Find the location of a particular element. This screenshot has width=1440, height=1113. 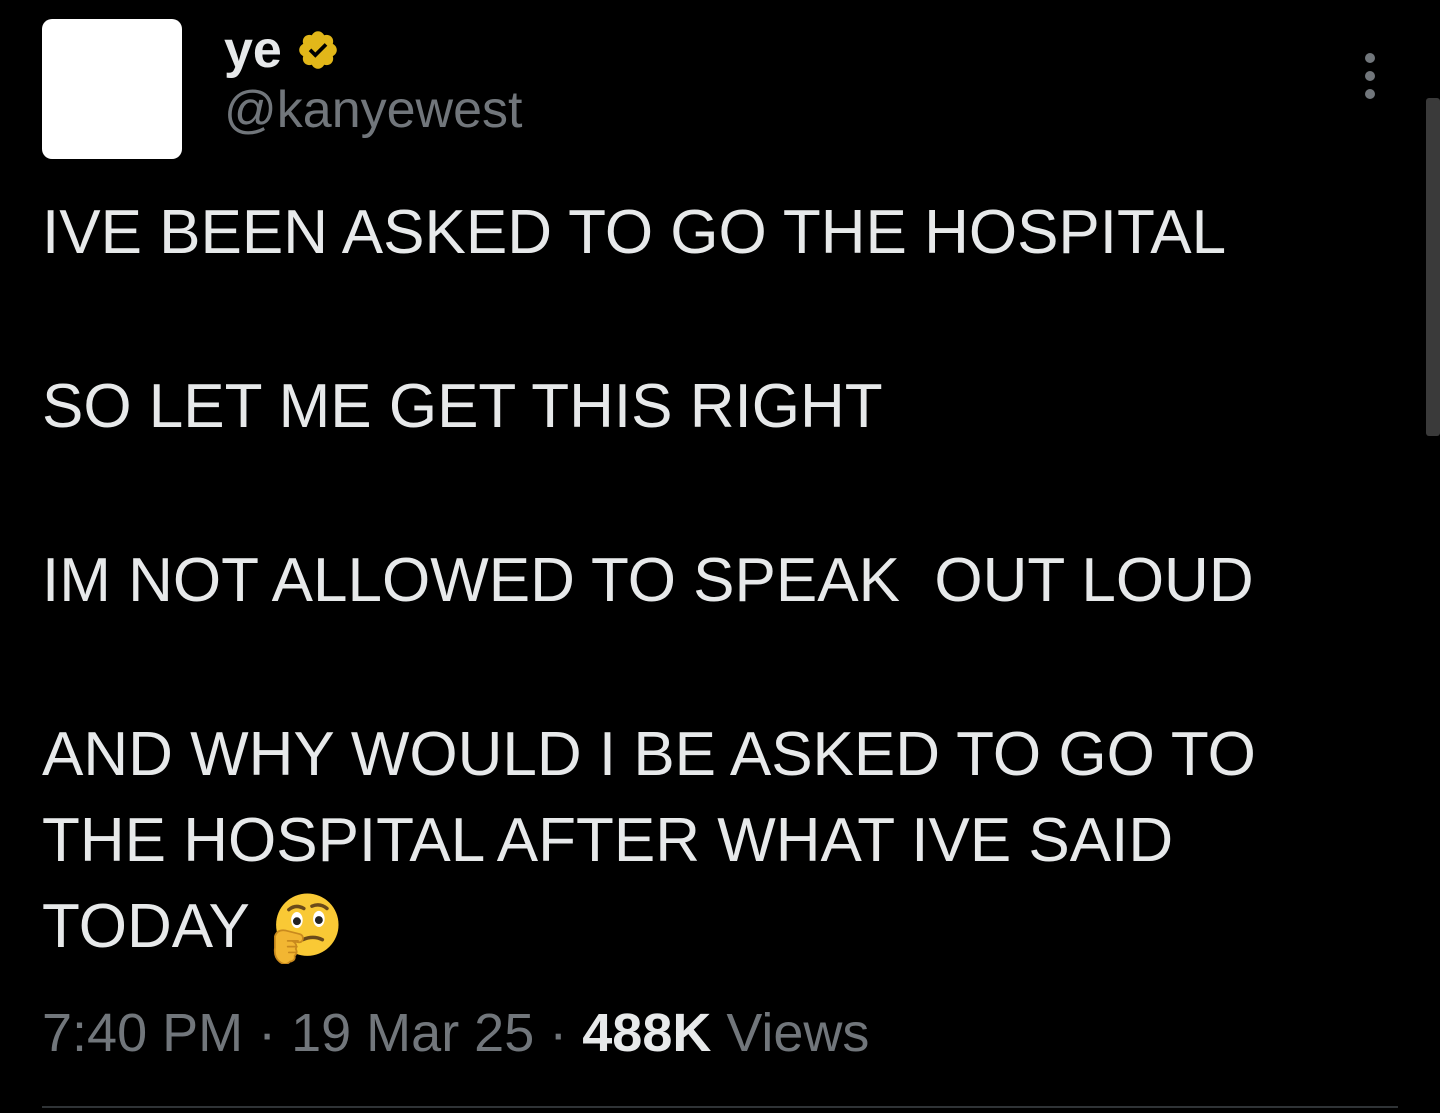

tweet-text-line: TODAY is located at coordinates (146, 926).